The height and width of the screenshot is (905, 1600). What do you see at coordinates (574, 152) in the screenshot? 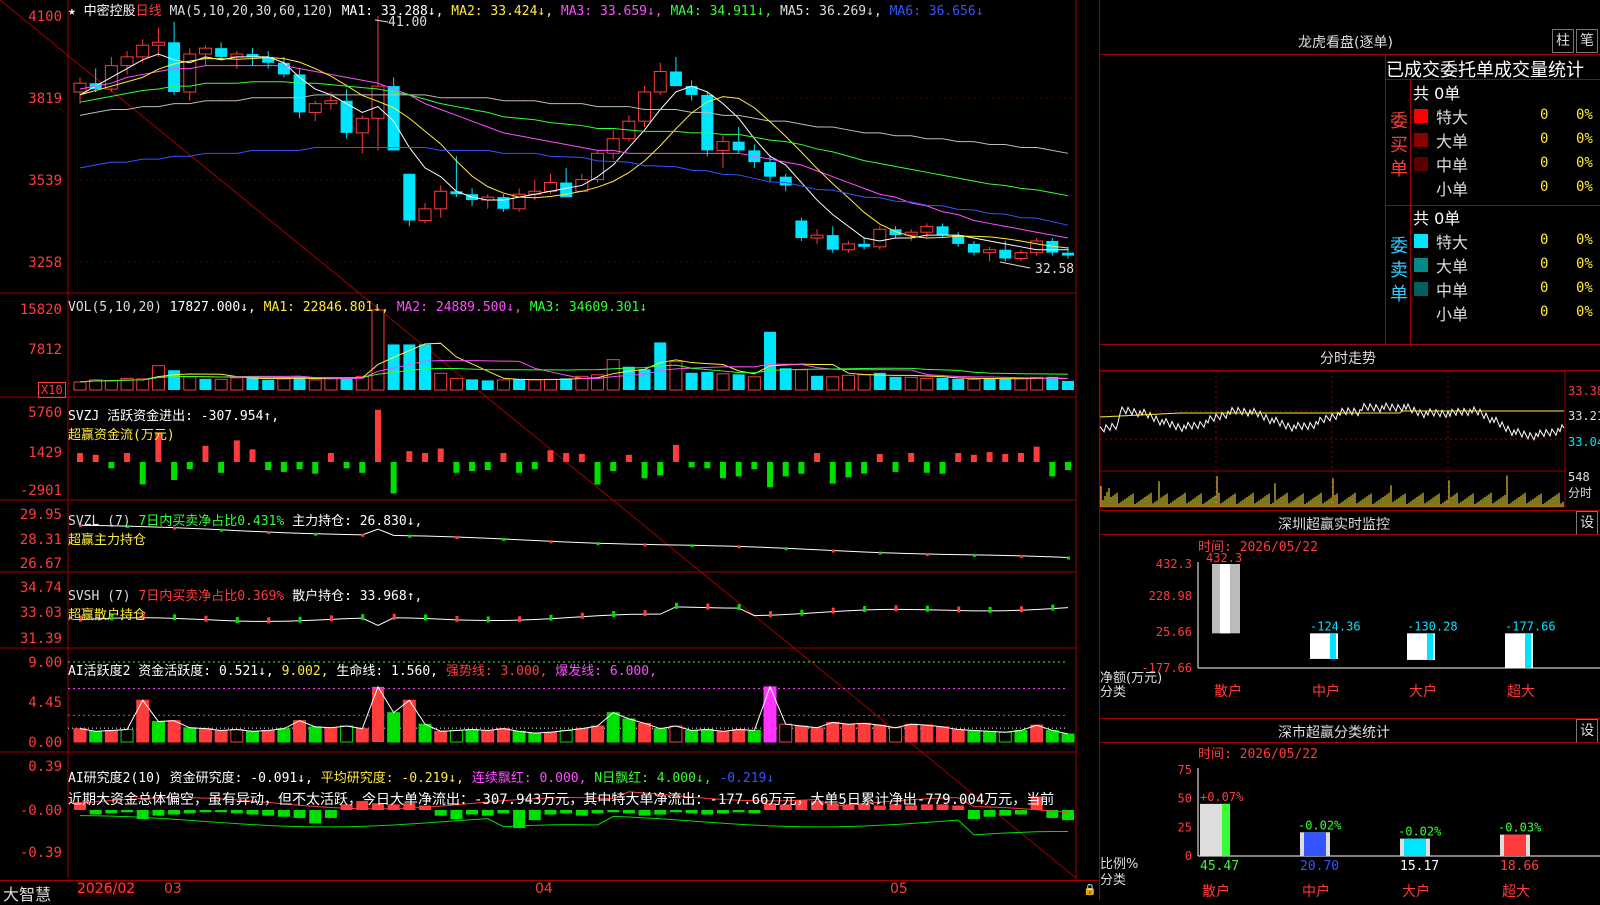
I see `moving-average-lines` at bounding box center [574, 152].